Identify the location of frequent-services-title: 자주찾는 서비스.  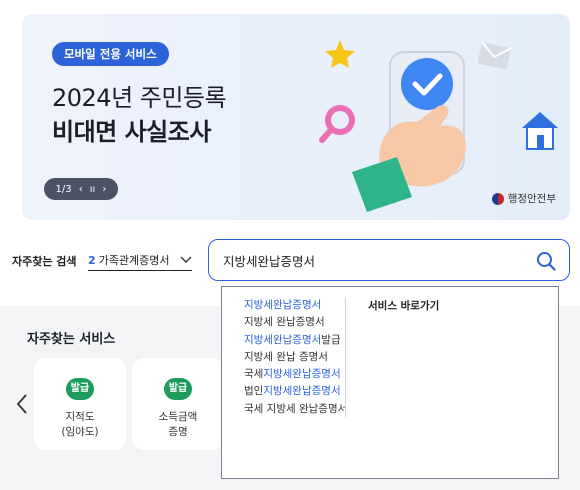
(71, 339).